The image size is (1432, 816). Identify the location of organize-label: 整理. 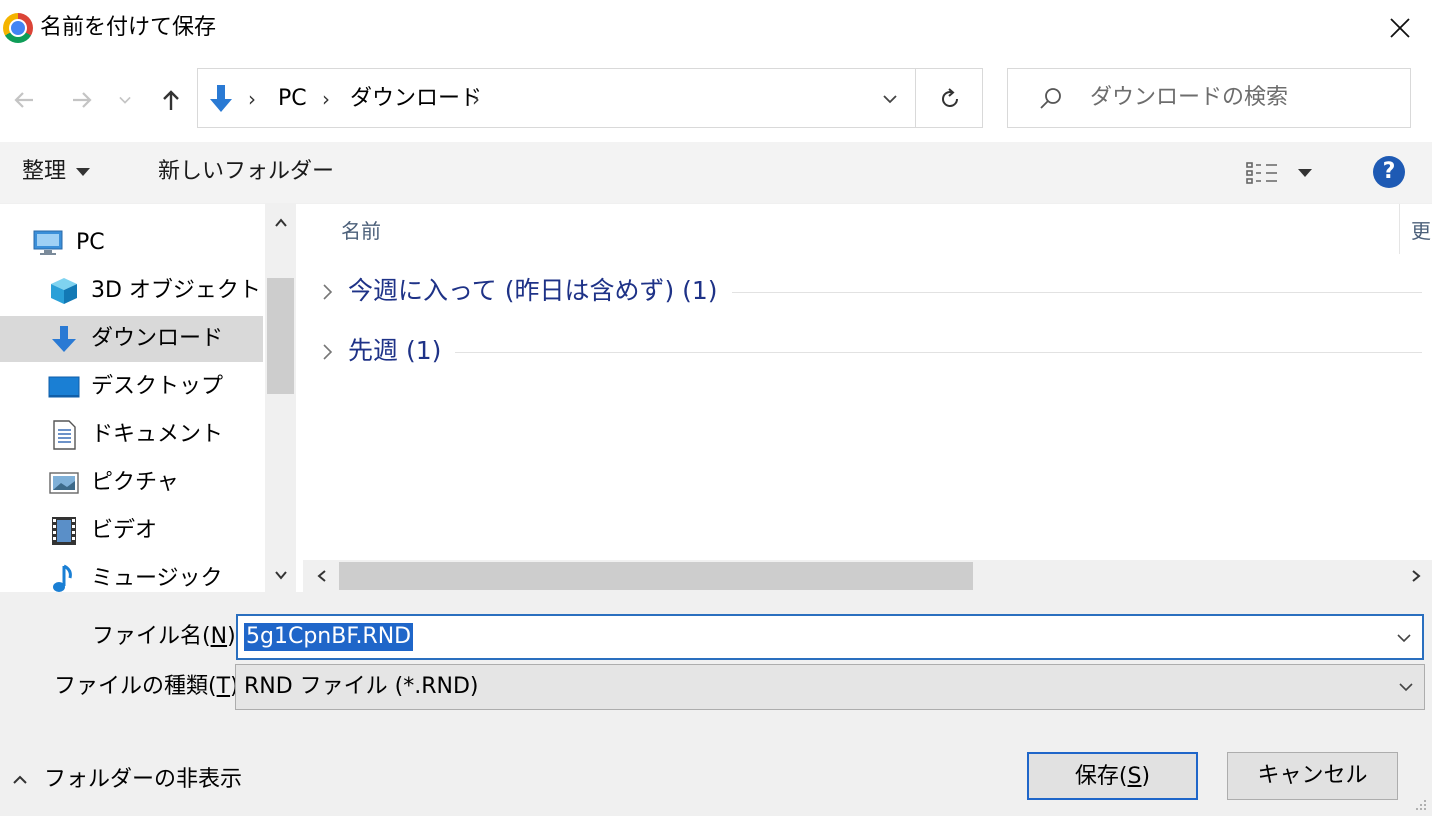
(44, 171).